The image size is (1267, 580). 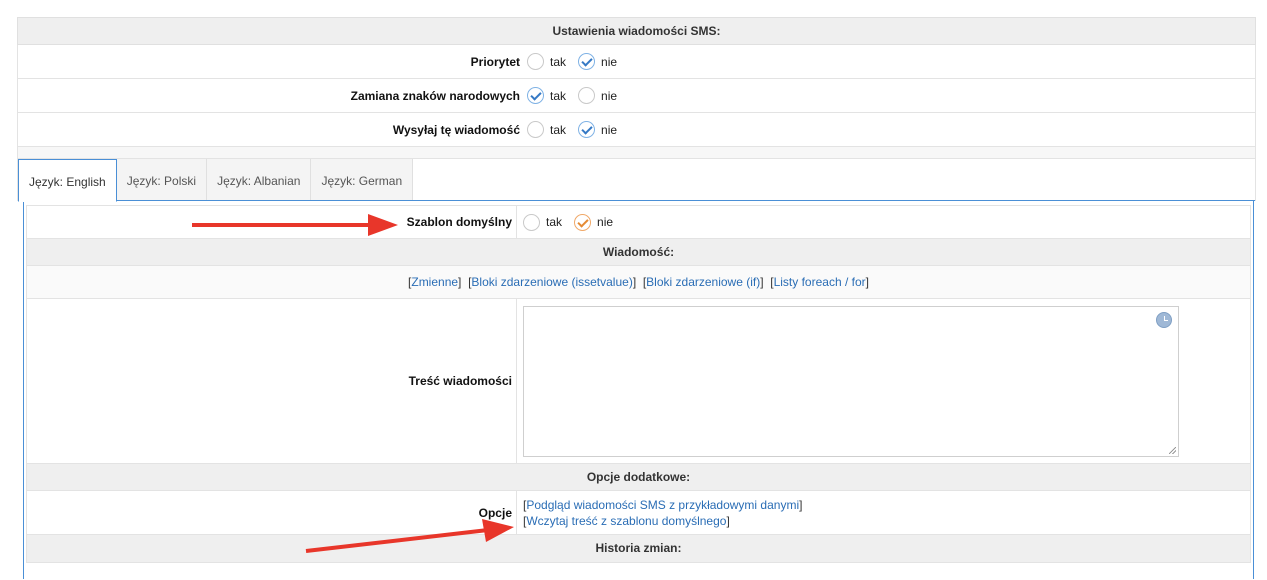 What do you see at coordinates (587, 61) in the screenshot?
I see `priority-no-radio` at bounding box center [587, 61].